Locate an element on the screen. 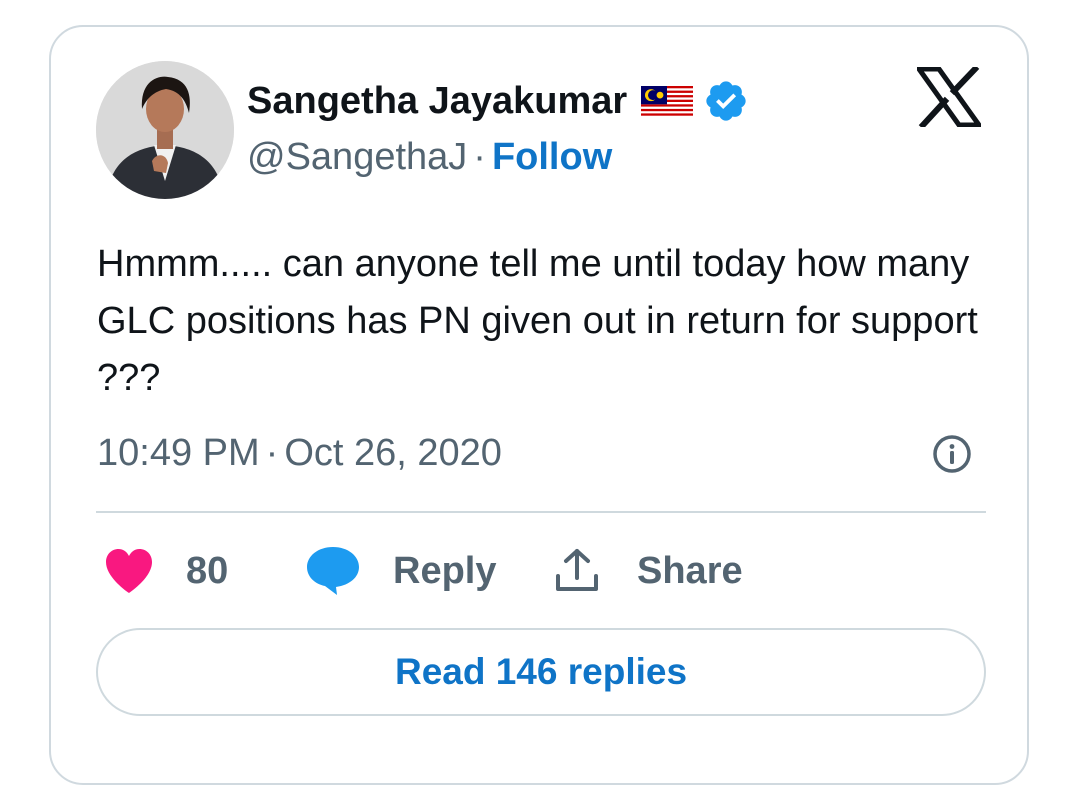 This screenshot has width=1080, height=785. tweet-timestamp: 10:49 PM · Oct 26, 2020 is located at coordinates (299, 453).